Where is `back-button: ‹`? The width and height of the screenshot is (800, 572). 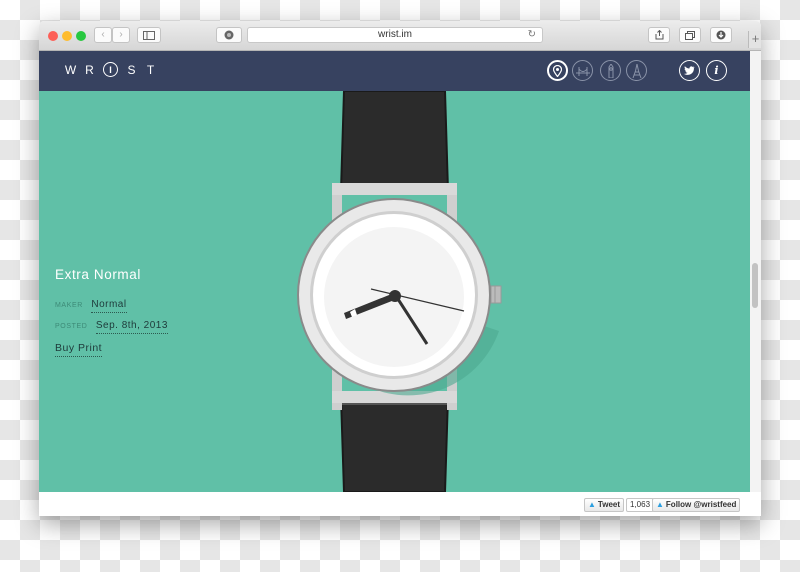
back-button: ‹ is located at coordinates (103, 35).